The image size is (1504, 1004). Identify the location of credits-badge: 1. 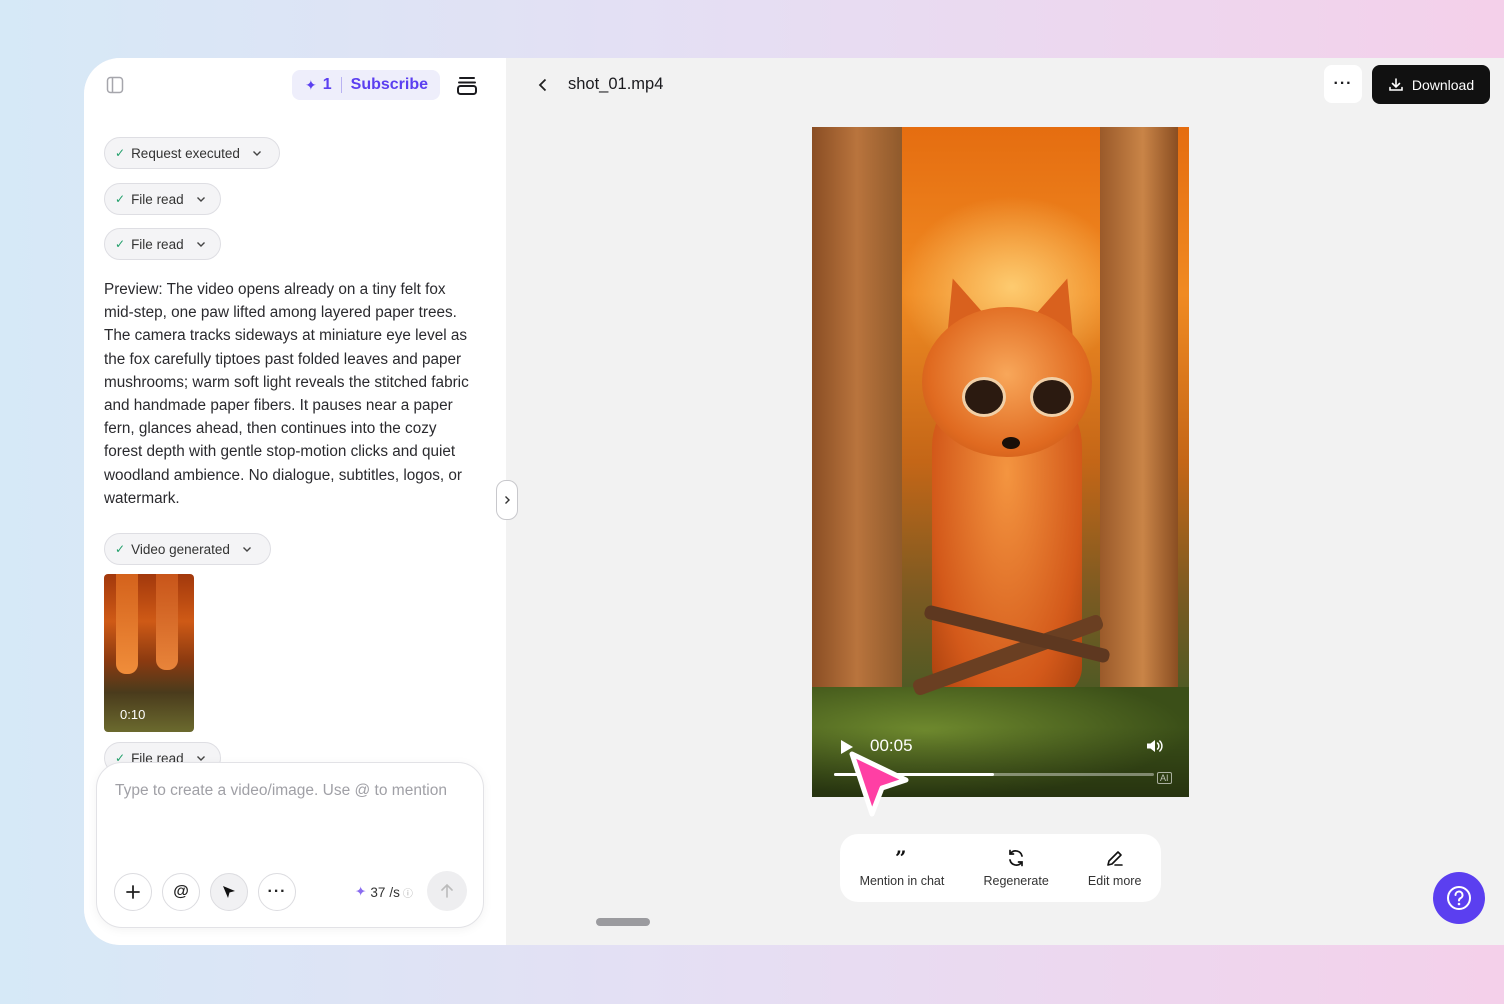
(327, 84).